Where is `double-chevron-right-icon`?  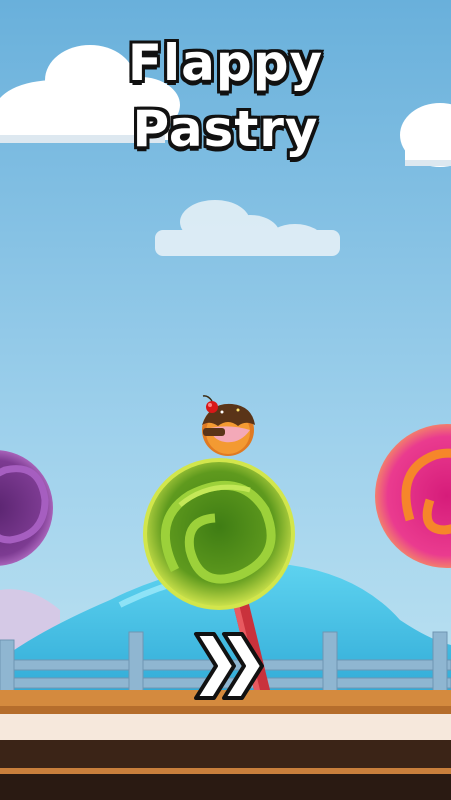 double-chevron-right-icon is located at coordinates (229, 666).